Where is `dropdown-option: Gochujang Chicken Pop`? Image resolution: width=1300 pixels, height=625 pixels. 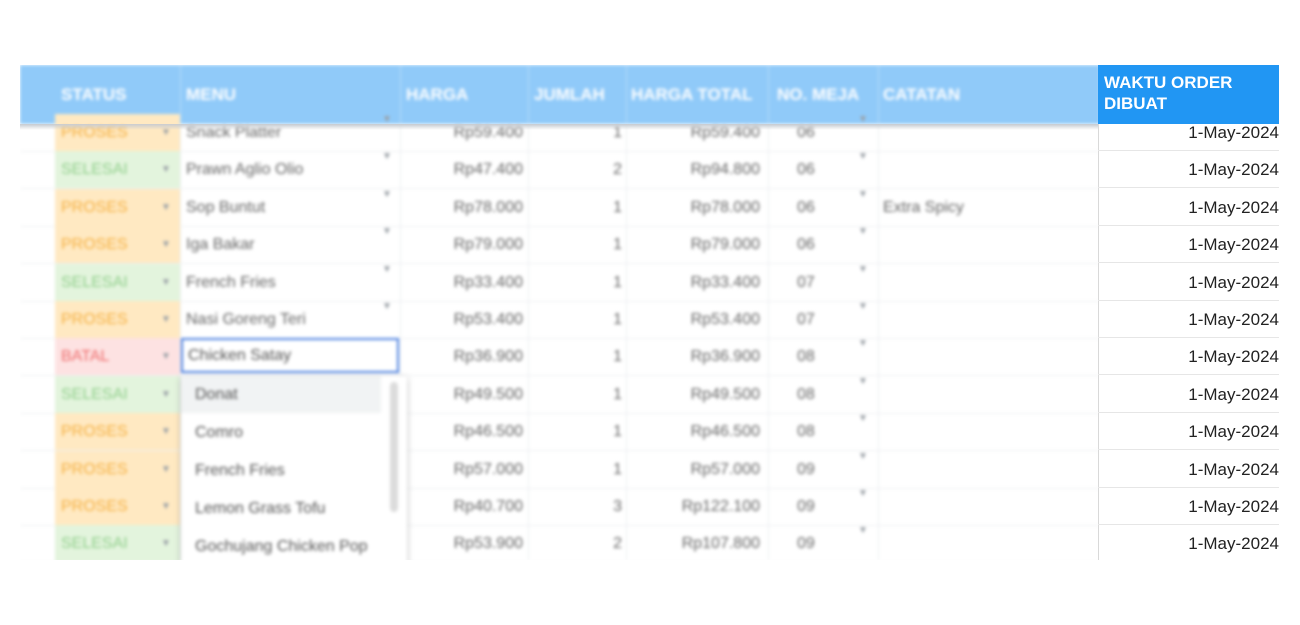
dropdown-option: Gochujang Chicken Pop is located at coordinates (281, 544).